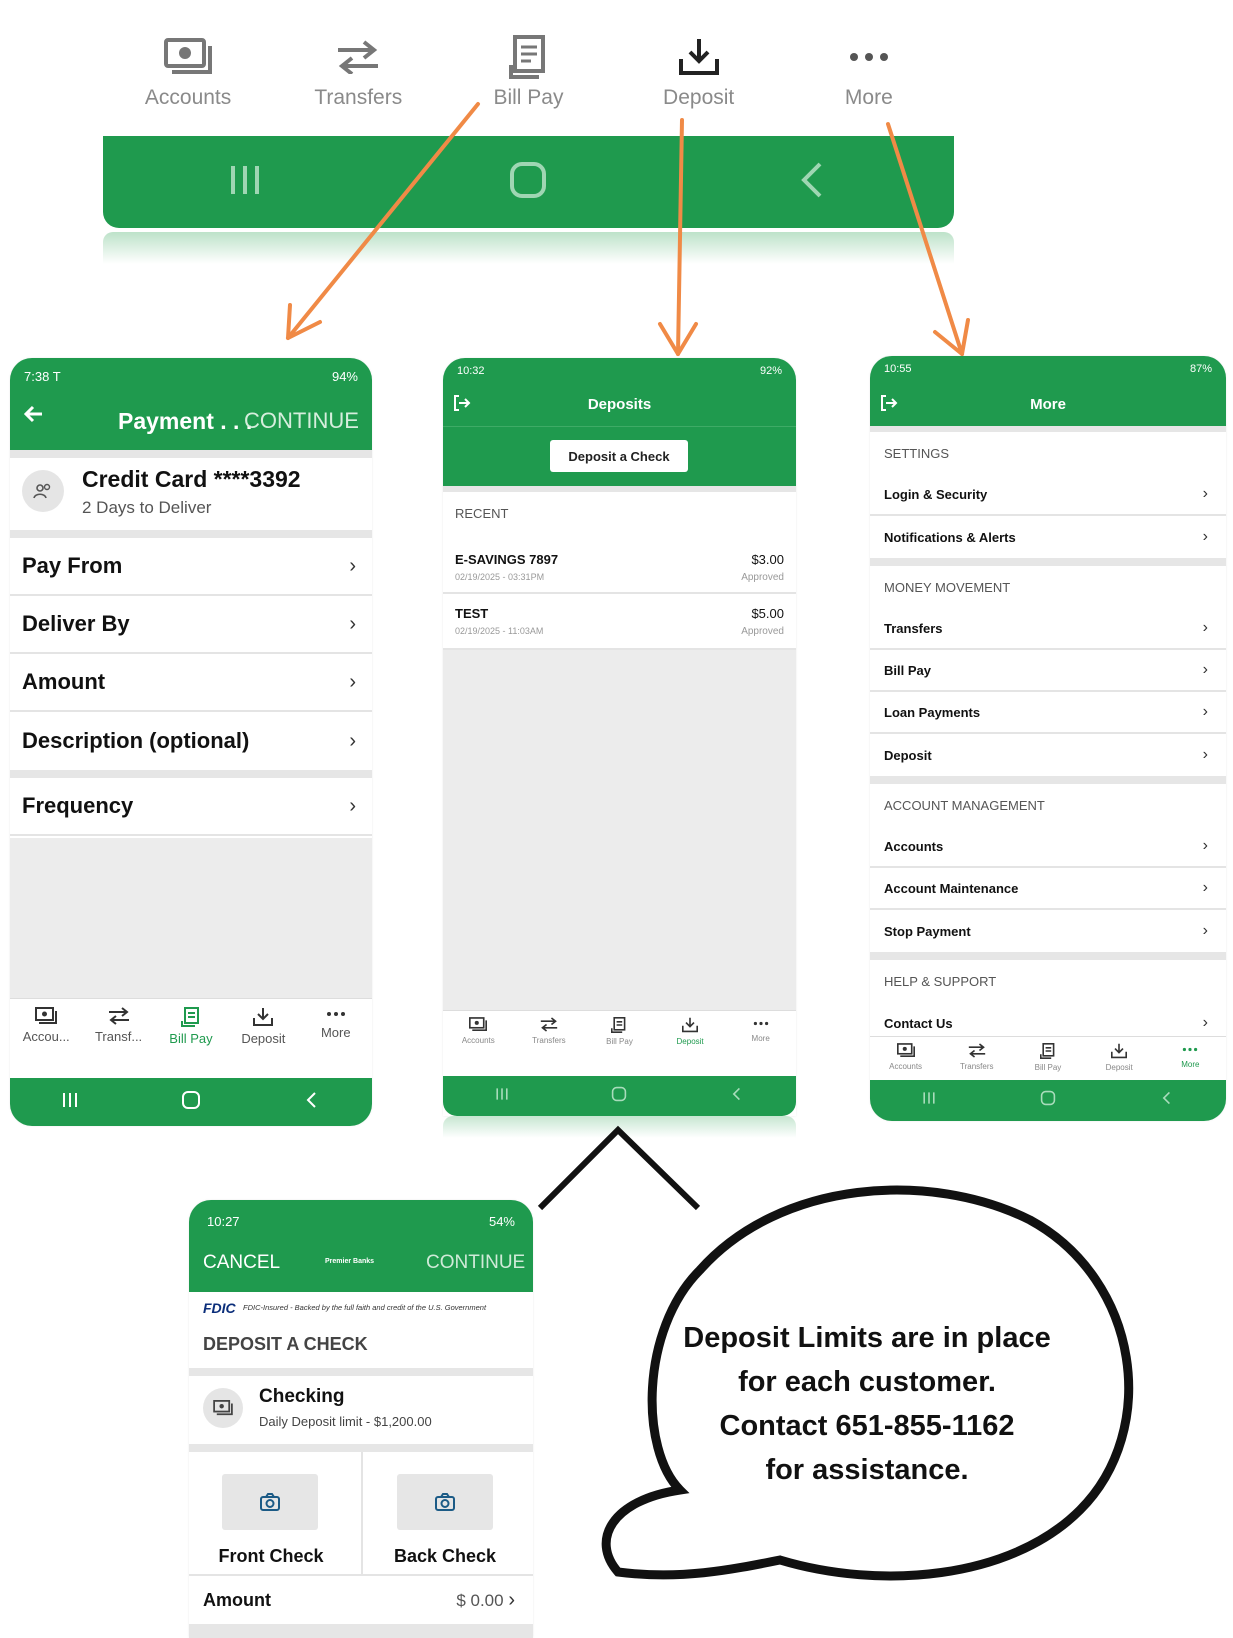  I want to click on brand-logo: Premier Banks, so click(350, 1261).